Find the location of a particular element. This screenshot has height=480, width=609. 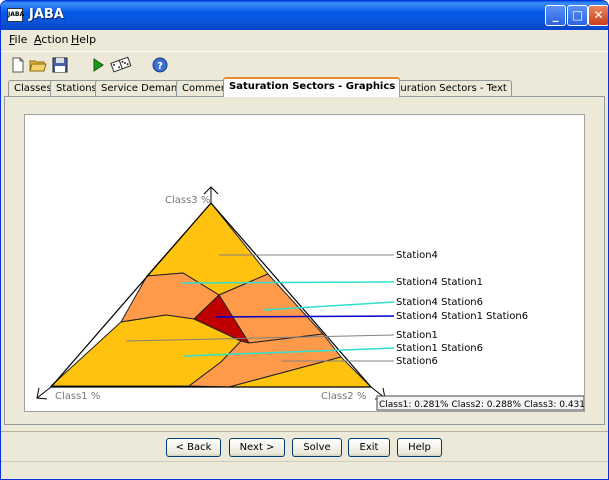

legend-station4-station6: Station4 Station6 is located at coordinates (439, 302).